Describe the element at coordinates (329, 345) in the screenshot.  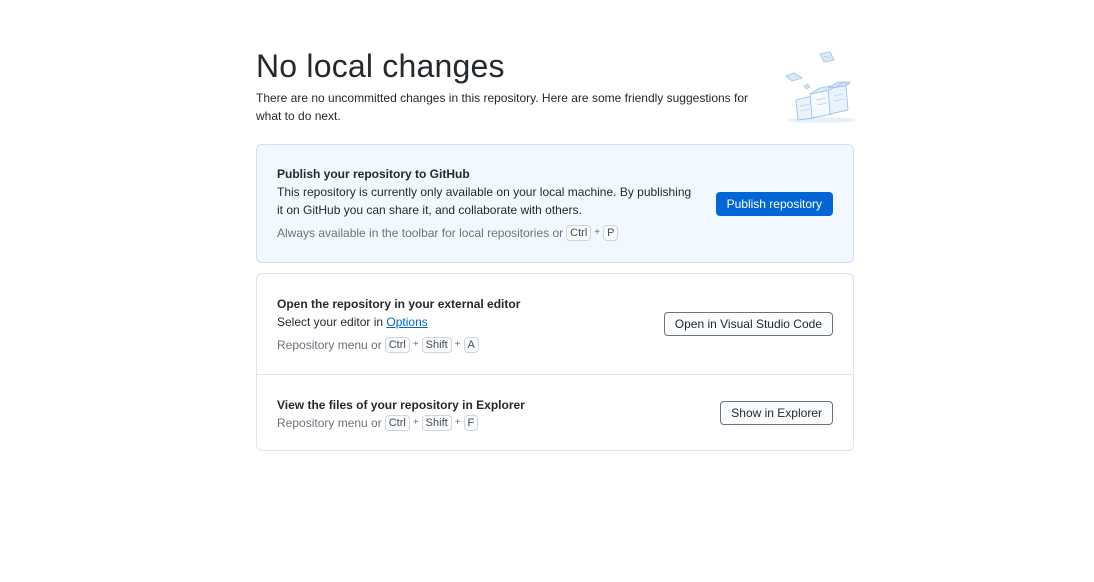
I see `open-editor-hint-text: Repository menu or` at that location.